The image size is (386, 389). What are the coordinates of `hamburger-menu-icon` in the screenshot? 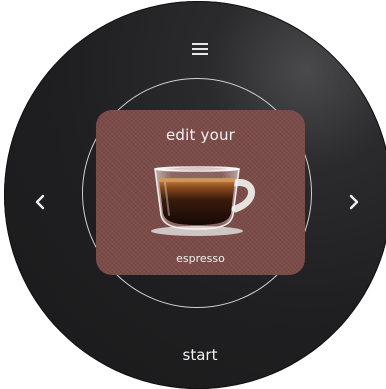 It's located at (200, 49).